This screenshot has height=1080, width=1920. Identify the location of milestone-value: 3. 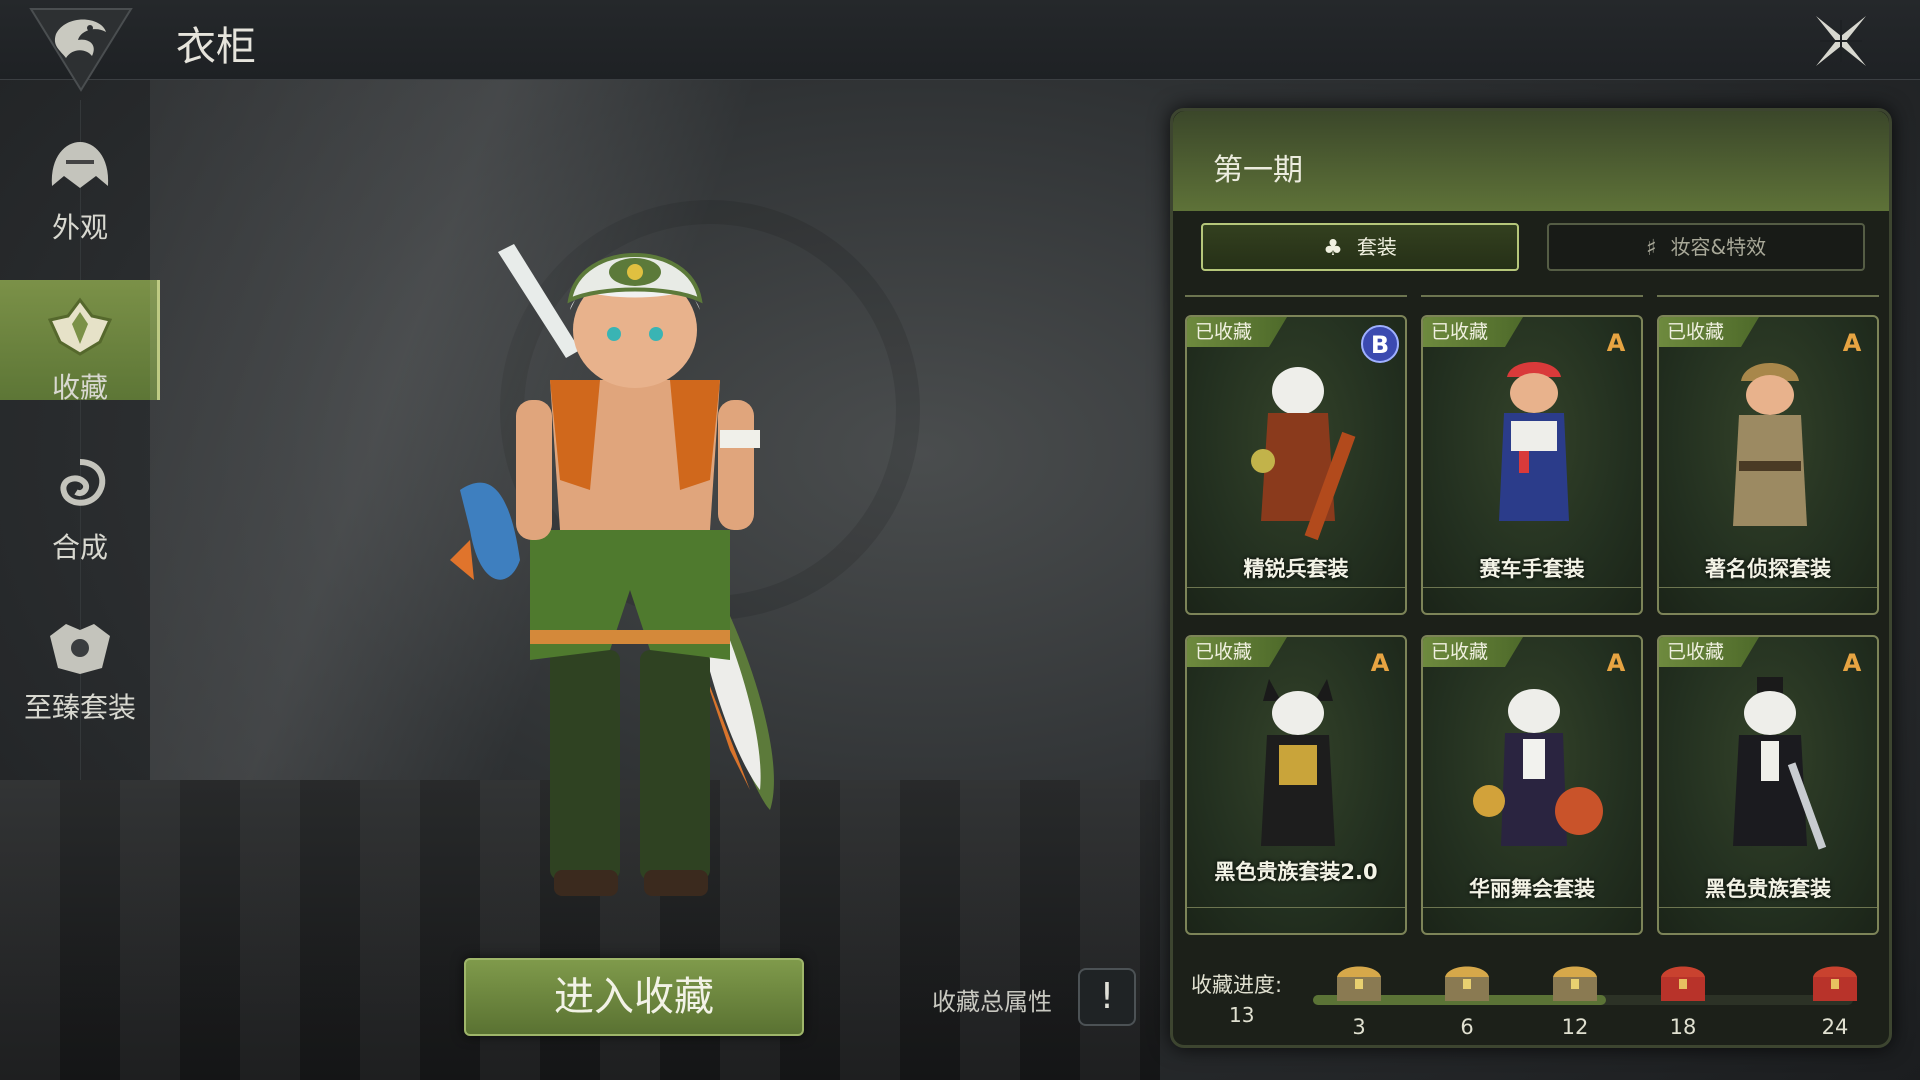
(1359, 1027).